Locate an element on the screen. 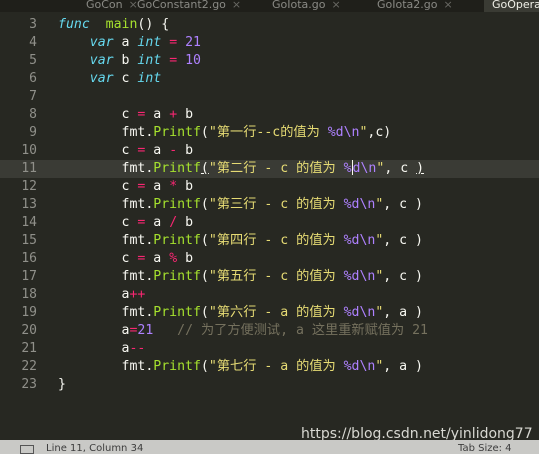 This screenshot has height=454, width=539. tab-goopera: GoOpera is located at coordinates (511, 6).